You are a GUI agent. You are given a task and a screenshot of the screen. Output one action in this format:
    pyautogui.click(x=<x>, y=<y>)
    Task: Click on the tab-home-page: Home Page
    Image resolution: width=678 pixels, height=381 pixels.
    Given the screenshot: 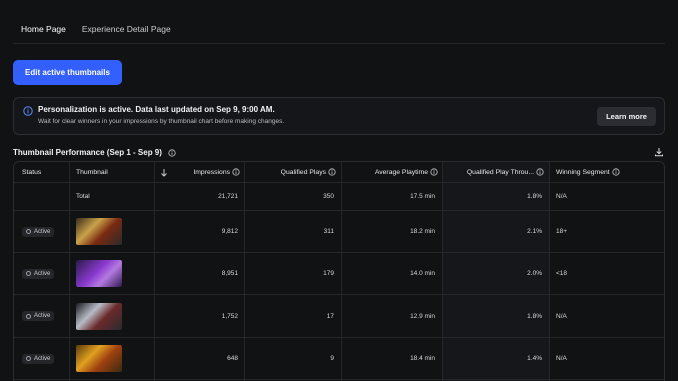 What is the action you would take?
    pyautogui.click(x=43, y=31)
    